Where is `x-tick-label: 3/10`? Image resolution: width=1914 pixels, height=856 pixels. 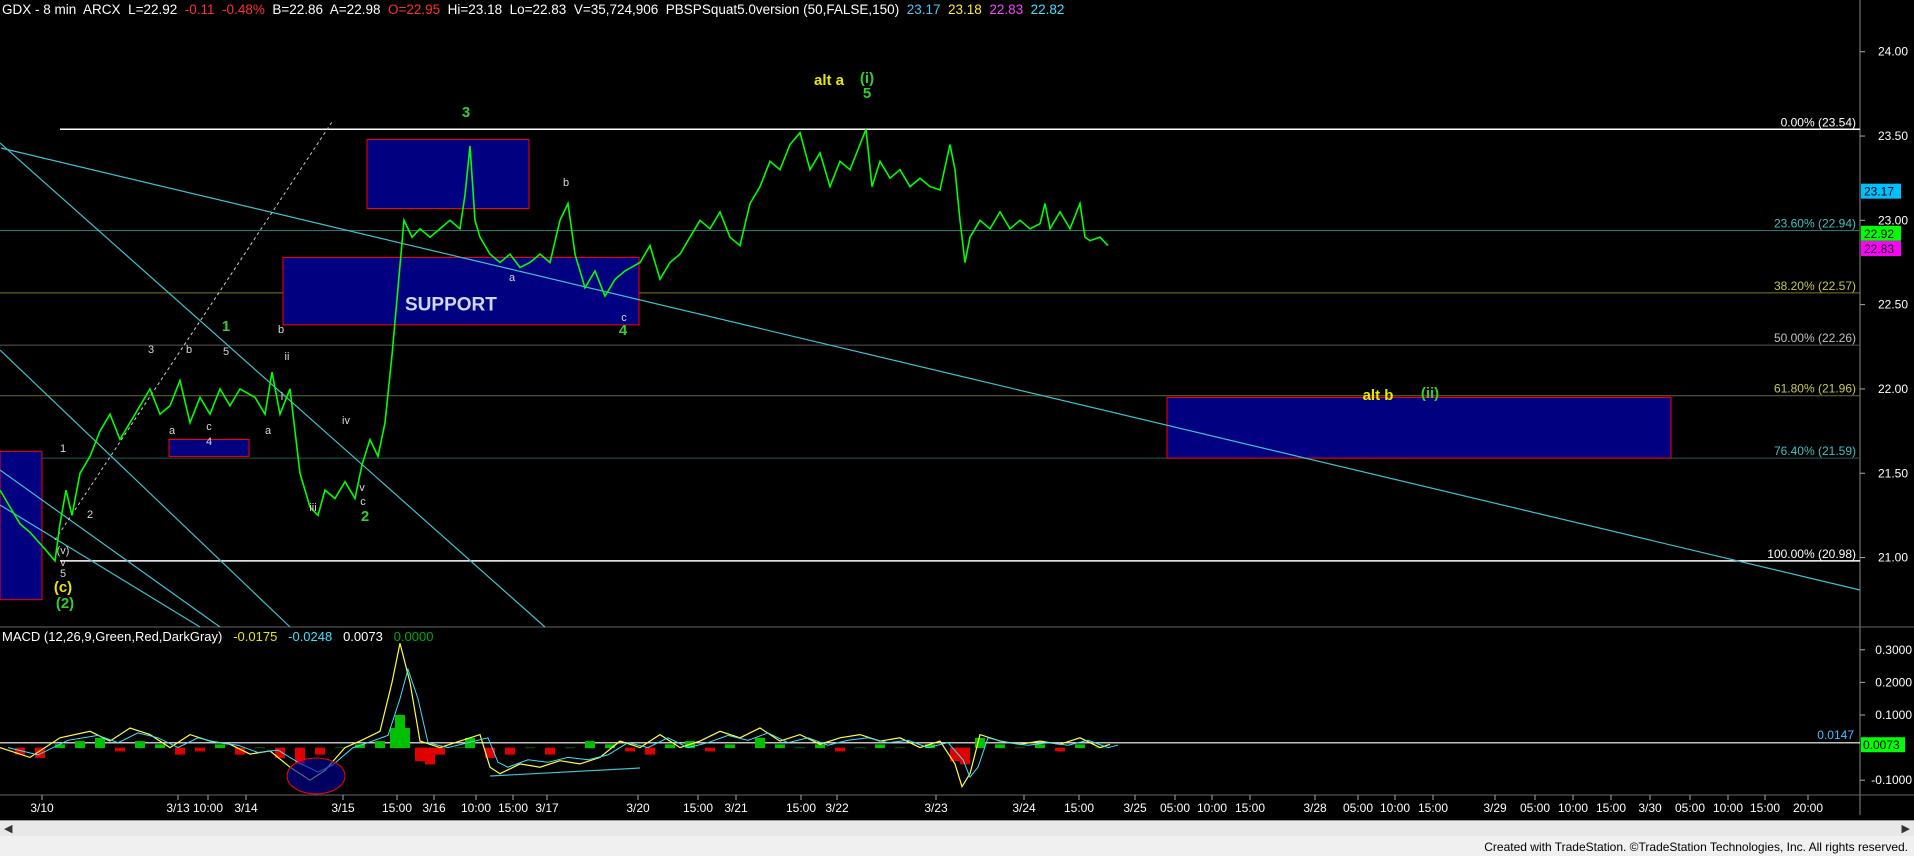 x-tick-label: 3/10 is located at coordinates (42, 808).